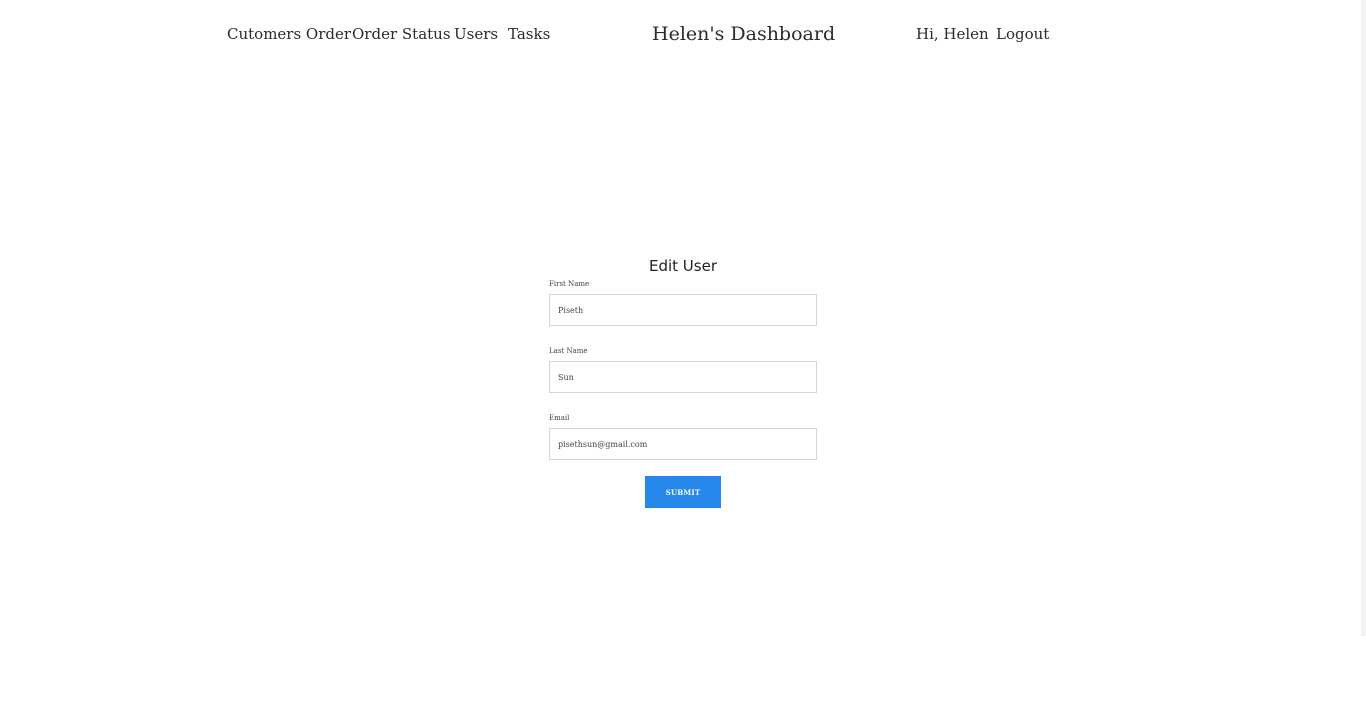 The height and width of the screenshot is (707, 1366). What do you see at coordinates (683, 492) in the screenshot?
I see `submit-button: SUBMIT` at bounding box center [683, 492].